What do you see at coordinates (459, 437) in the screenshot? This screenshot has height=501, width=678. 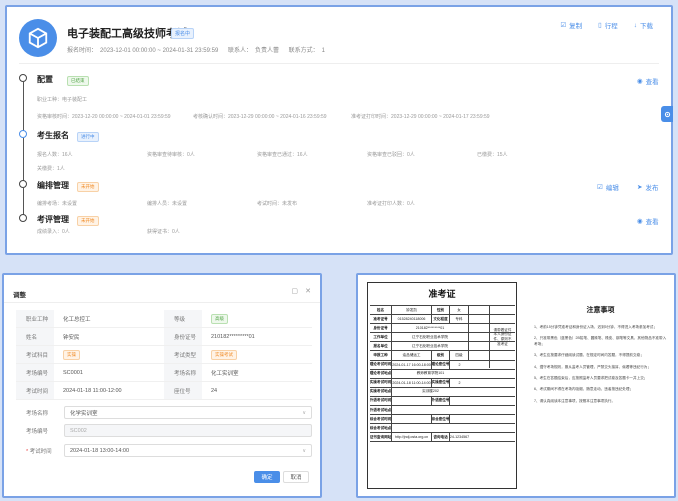 I see `ticket-cell: 024-12345678` at bounding box center [459, 437].